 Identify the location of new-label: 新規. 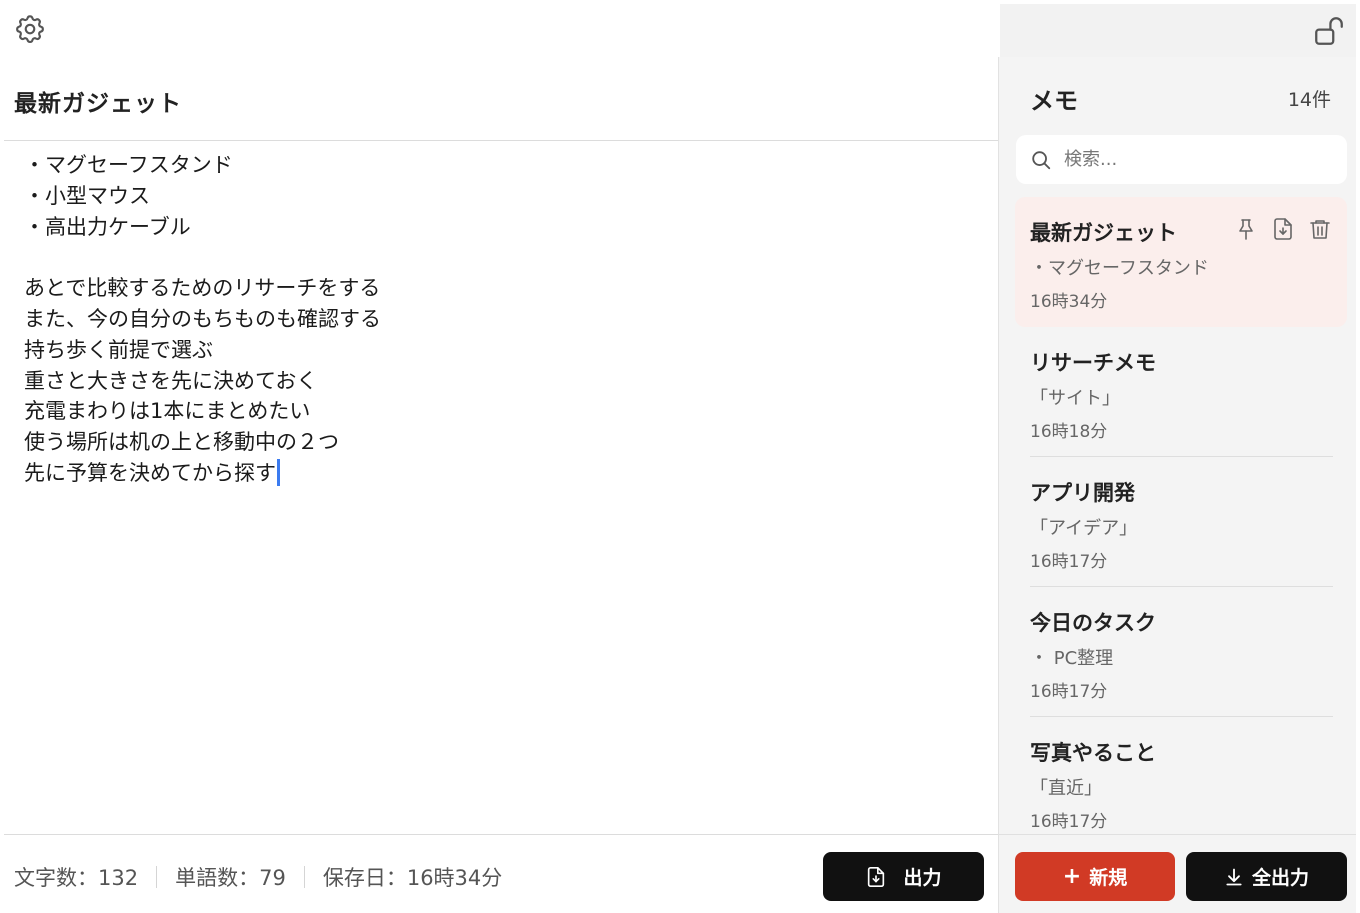
(1108, 878).